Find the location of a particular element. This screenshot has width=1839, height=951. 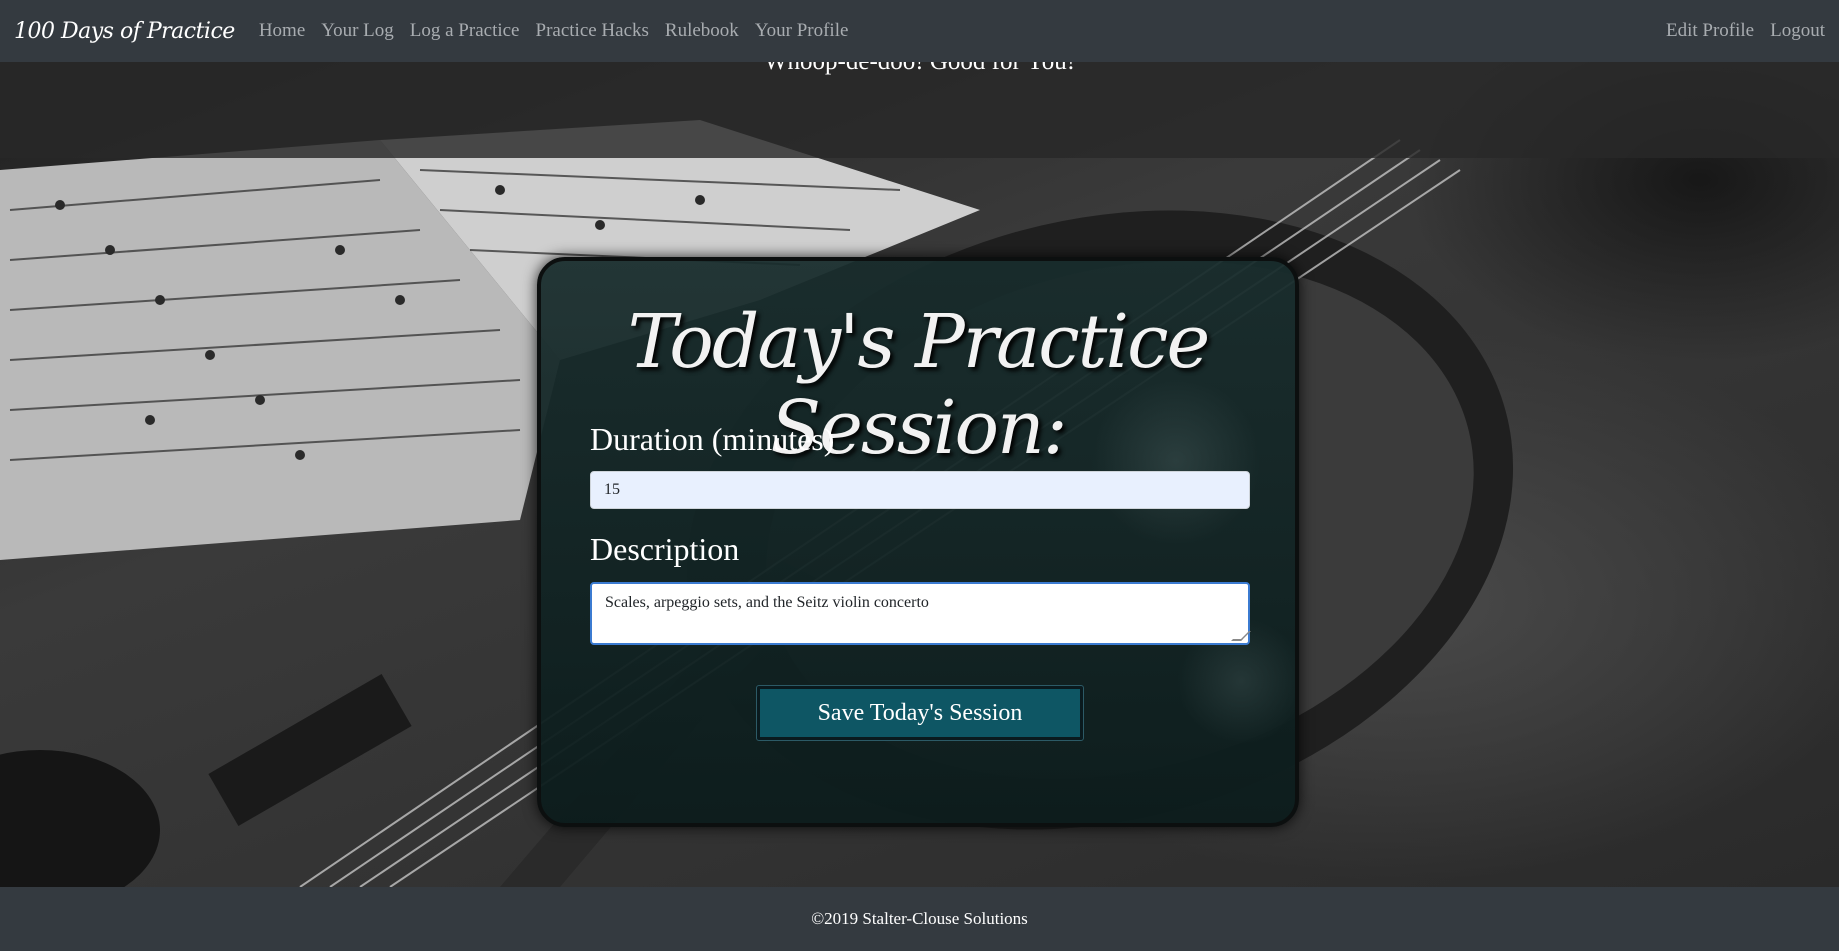

duration-input: 15 is located at coordinates (920, 490).